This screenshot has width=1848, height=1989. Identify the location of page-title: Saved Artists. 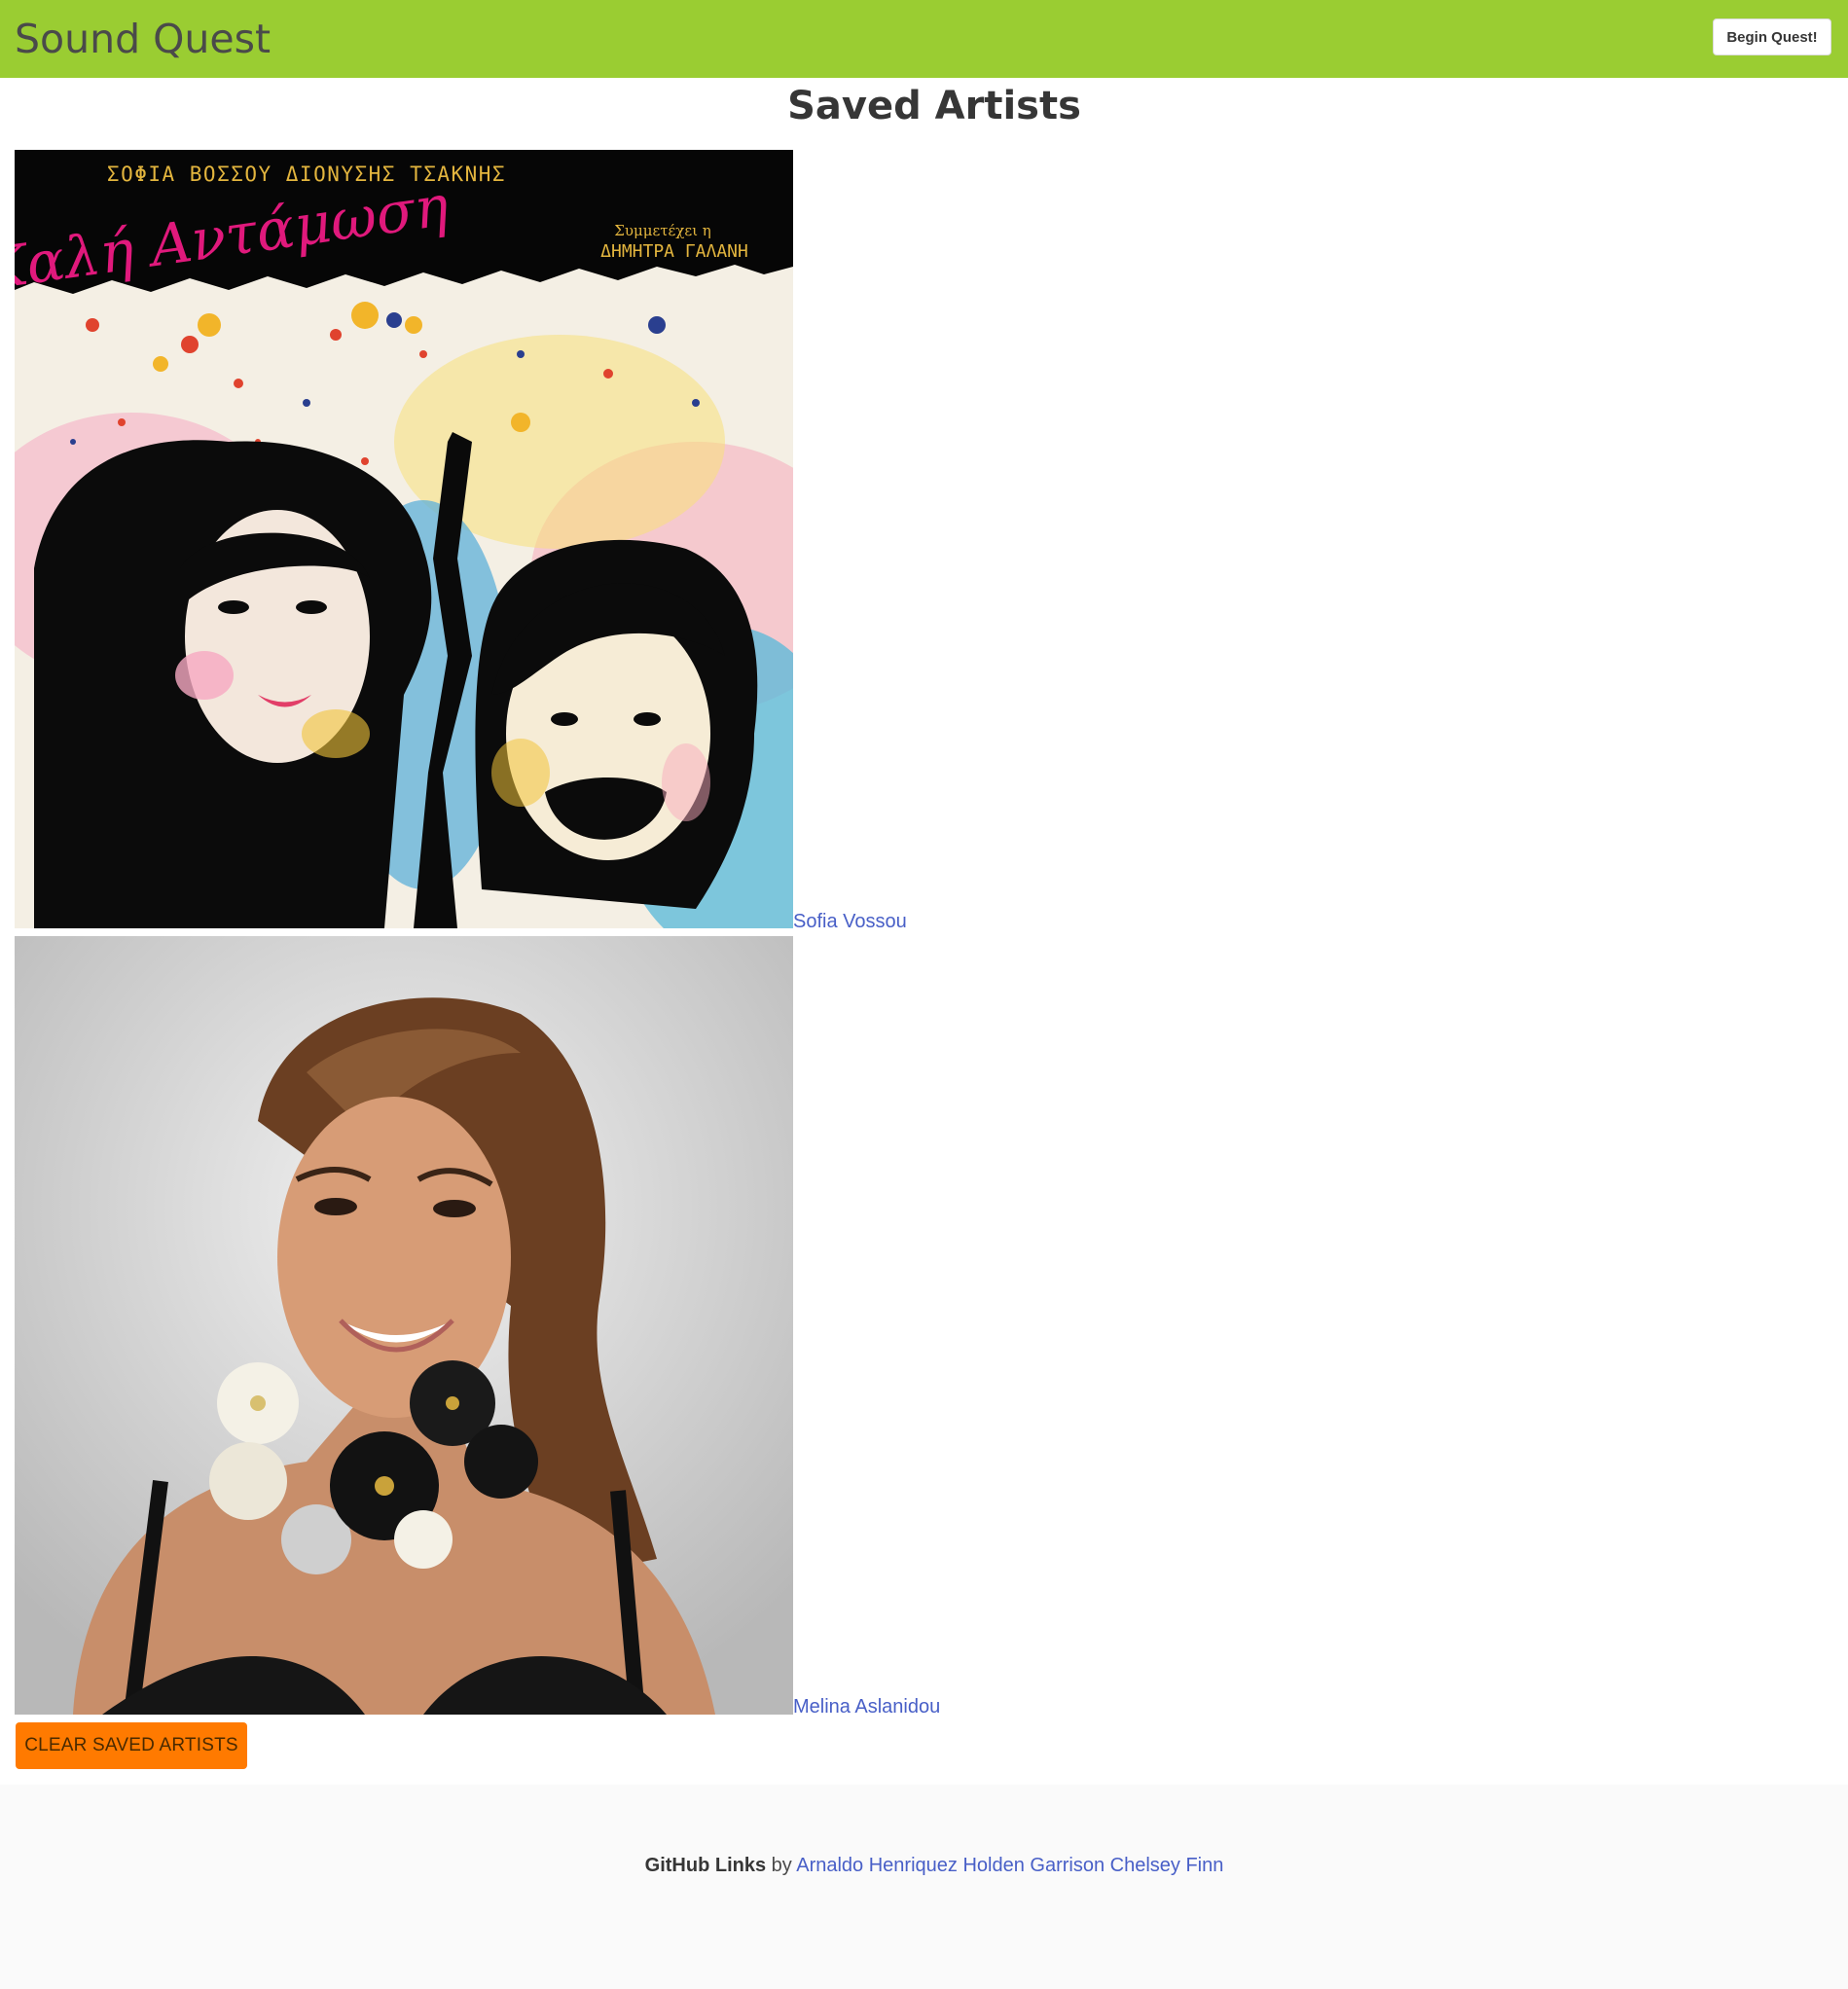
(934, 106).